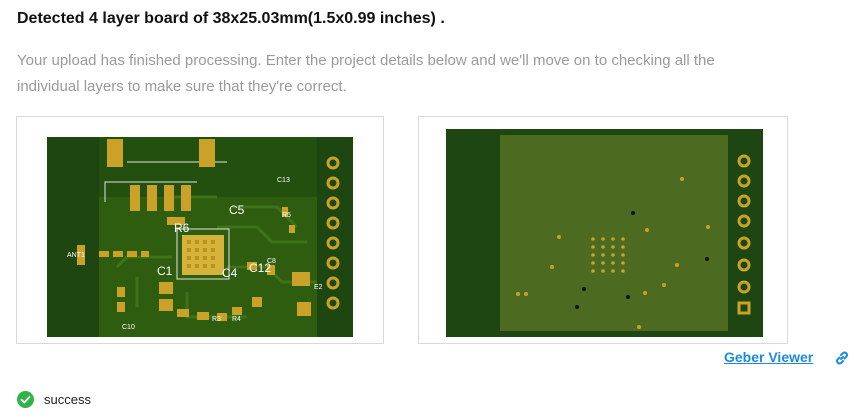  Describe the element at coordinates (271, 261) in the screenshot. I see `silk-label: C8` at that location.